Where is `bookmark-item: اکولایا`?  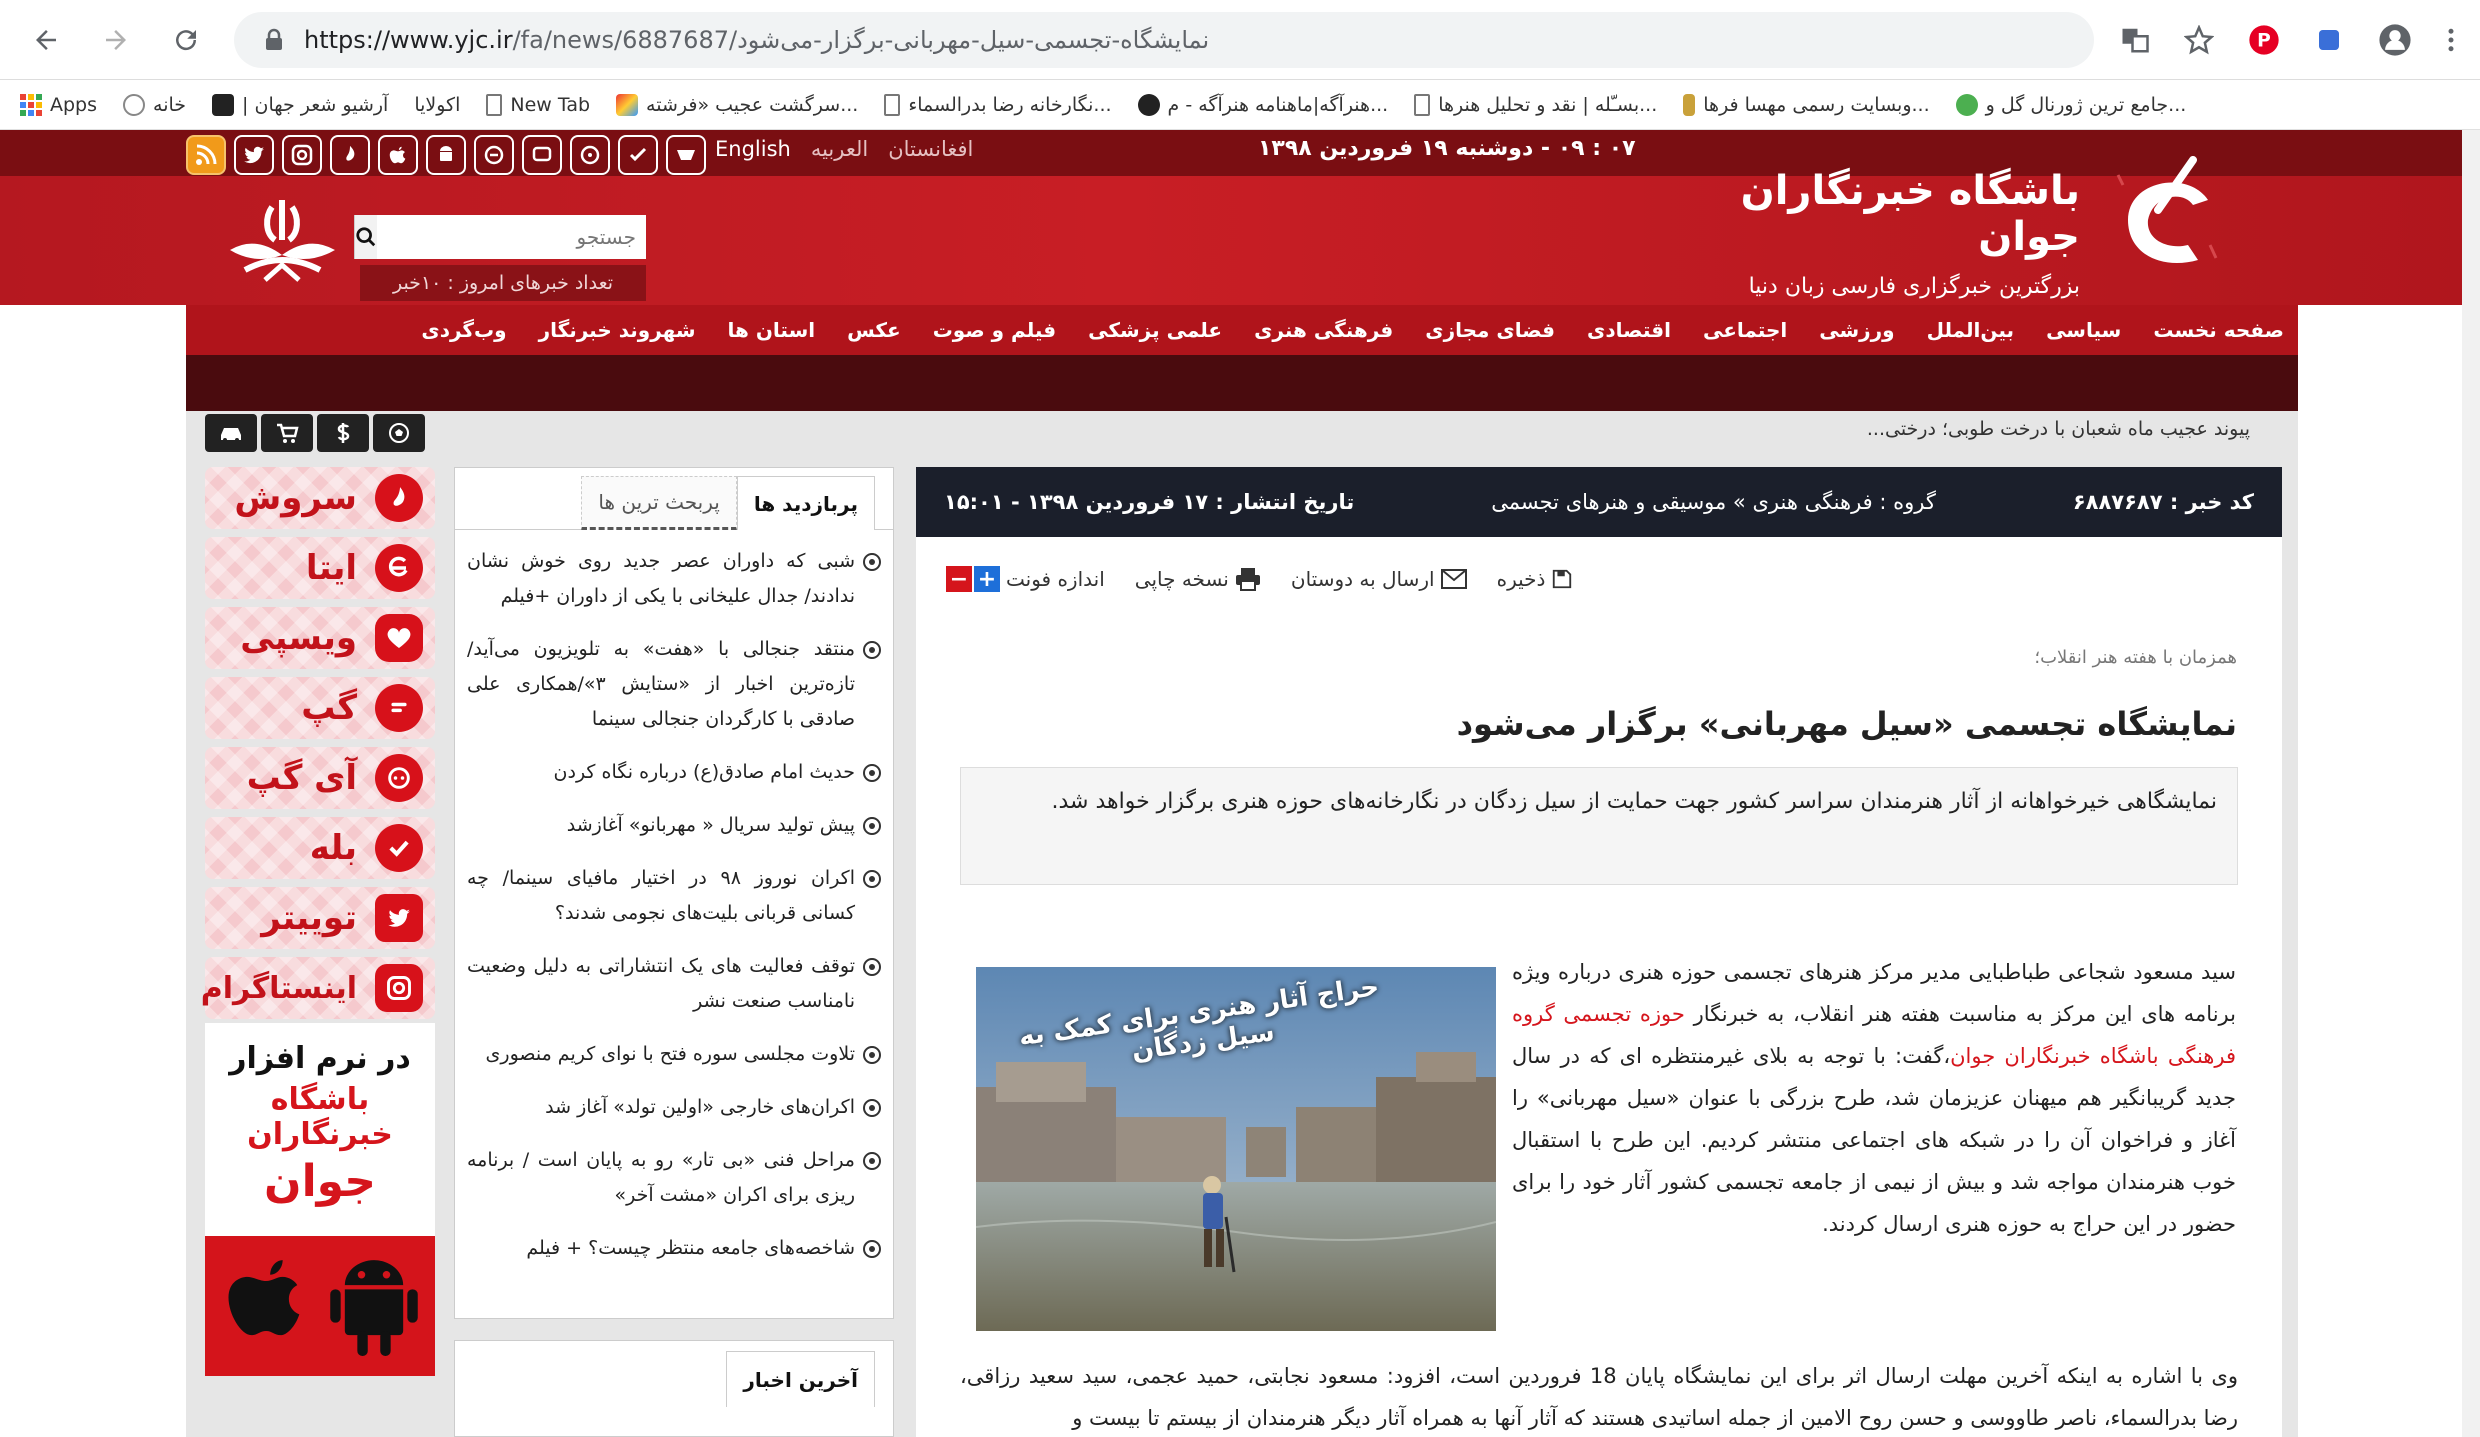 bookmark-item: اکولایا is located at coordinates (437, 105).